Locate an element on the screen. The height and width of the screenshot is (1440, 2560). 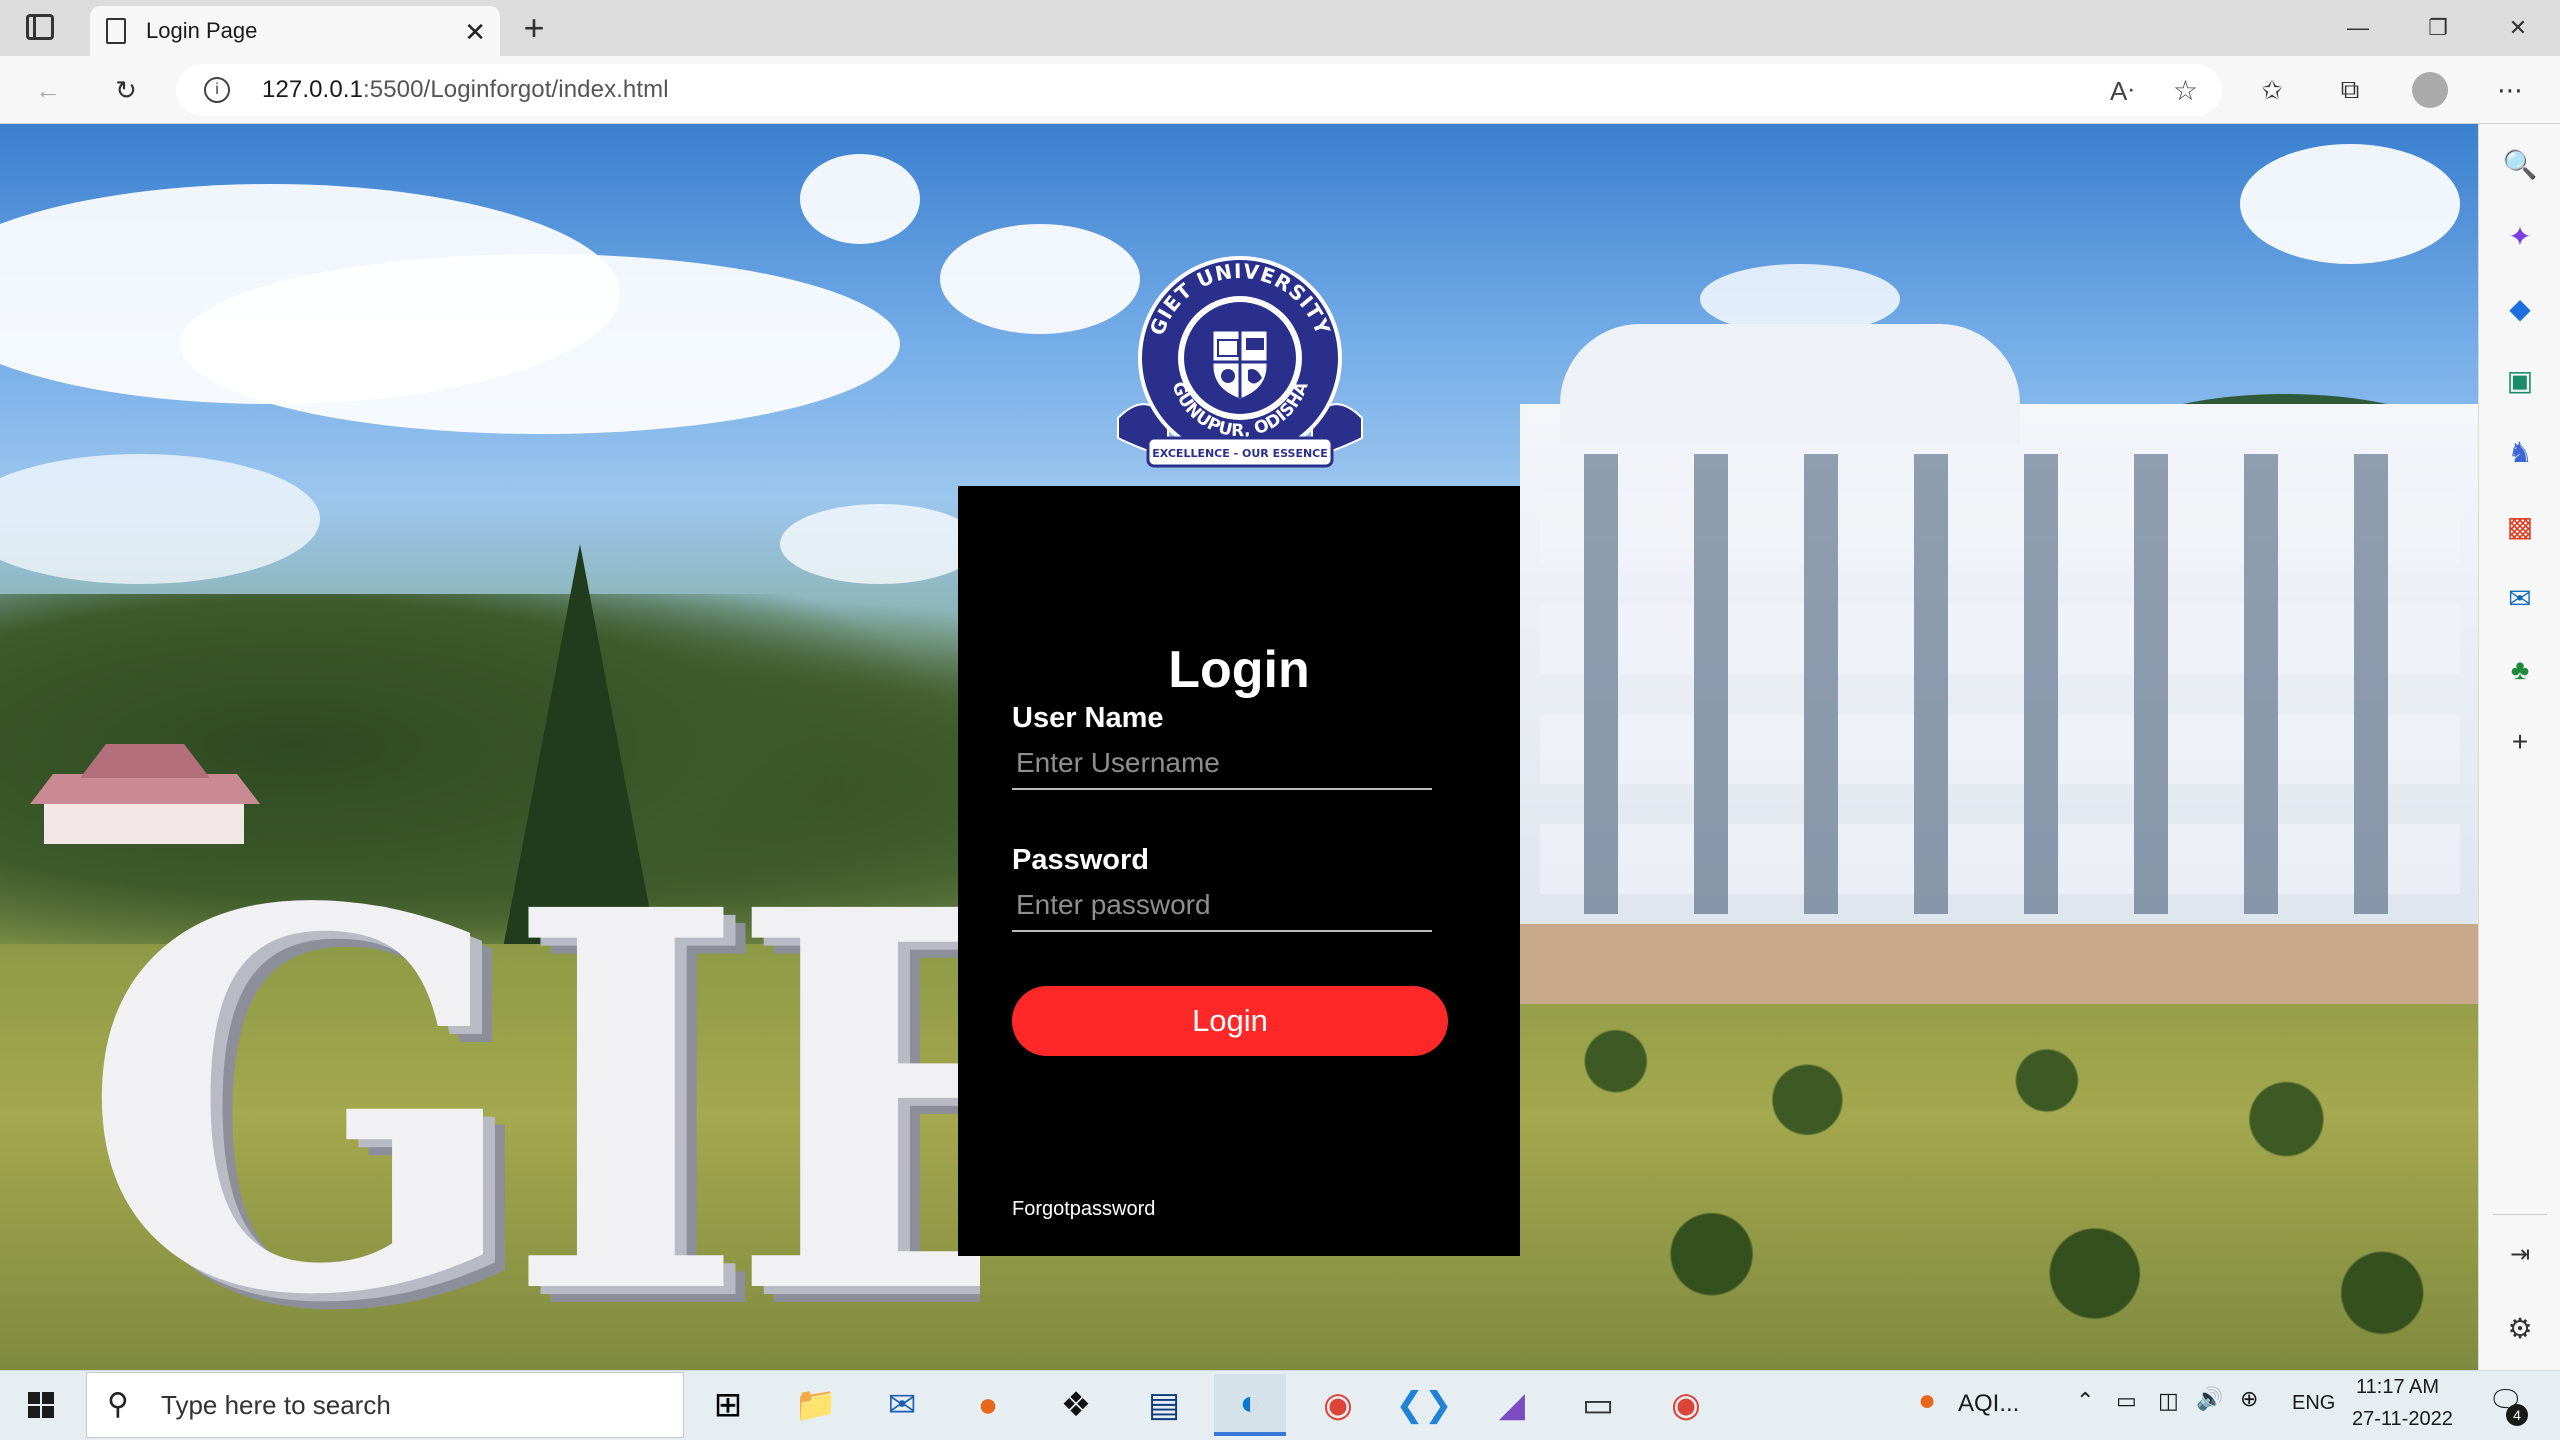
minimize-button: — is located at coordinates (2358, 28).